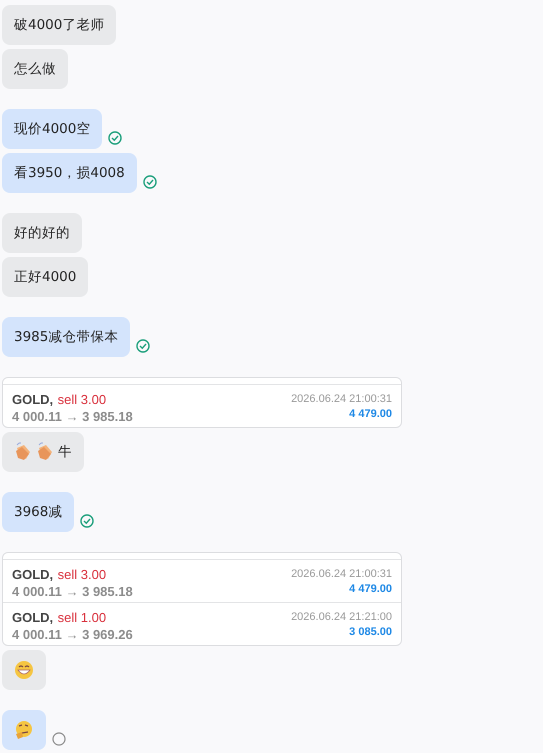 The height and width of the screenshot is (753, 543). I want to click on message-text: 好的好的, so click(42, 233).